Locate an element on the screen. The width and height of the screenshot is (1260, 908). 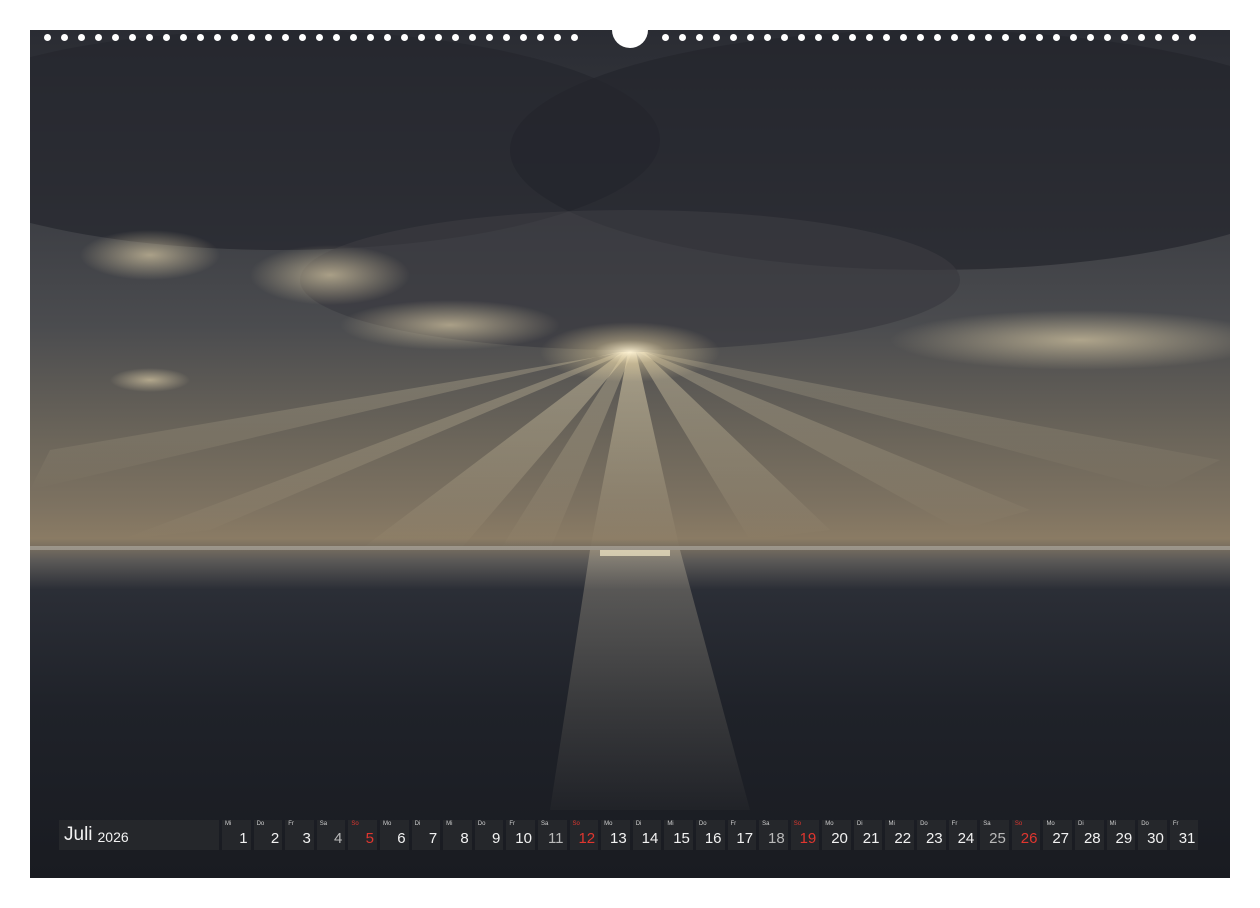
day-number: 4 is located at coordinates (338, 838).